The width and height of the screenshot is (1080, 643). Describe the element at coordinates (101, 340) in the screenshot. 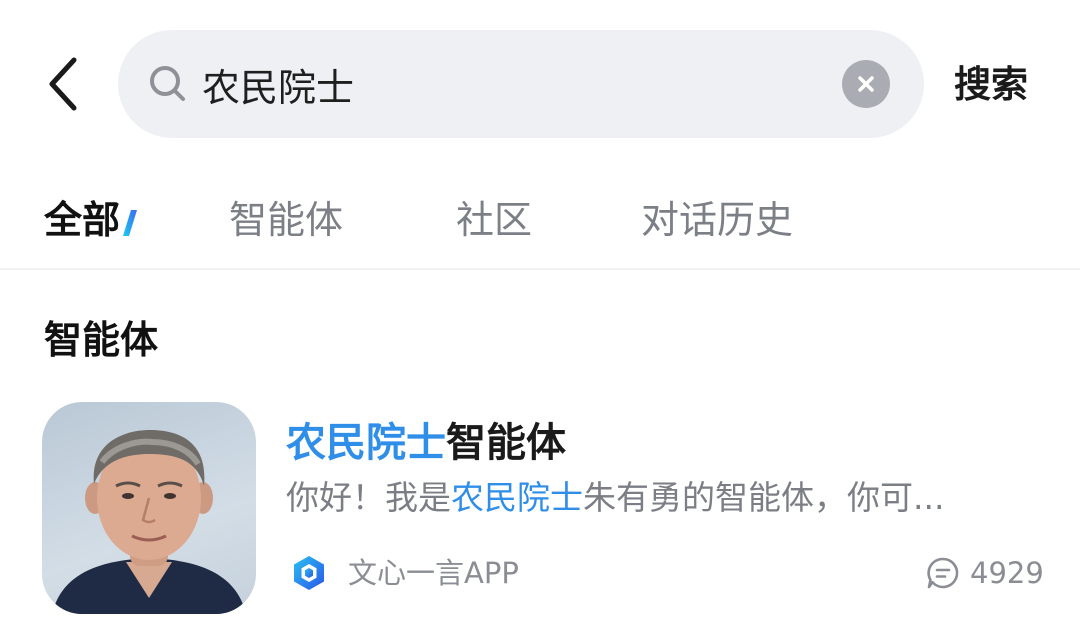

I see `section-title: 智能体` at that location.